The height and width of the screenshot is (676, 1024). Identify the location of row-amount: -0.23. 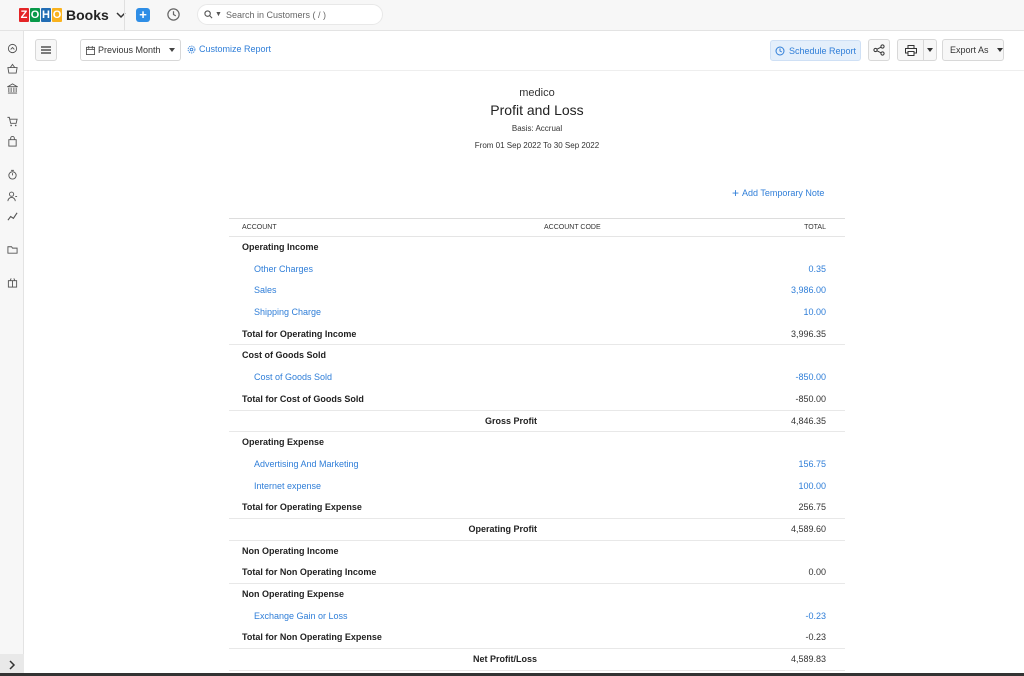
(815, 616).